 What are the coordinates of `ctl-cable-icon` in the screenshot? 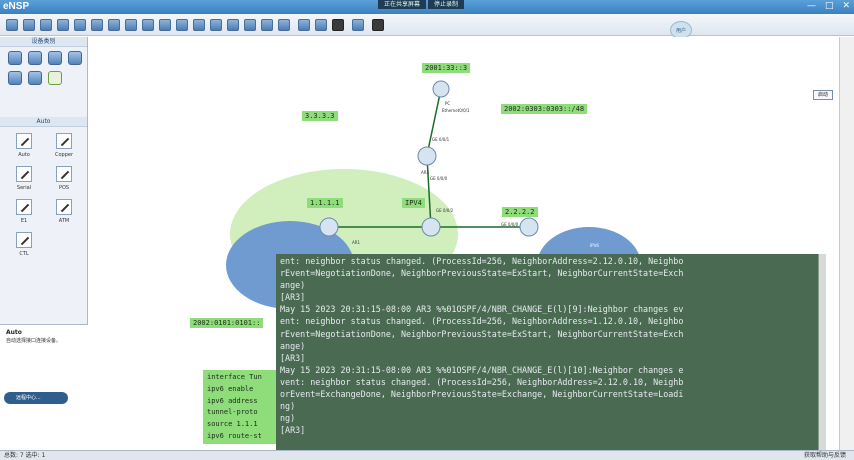 It's located at (24, 240).